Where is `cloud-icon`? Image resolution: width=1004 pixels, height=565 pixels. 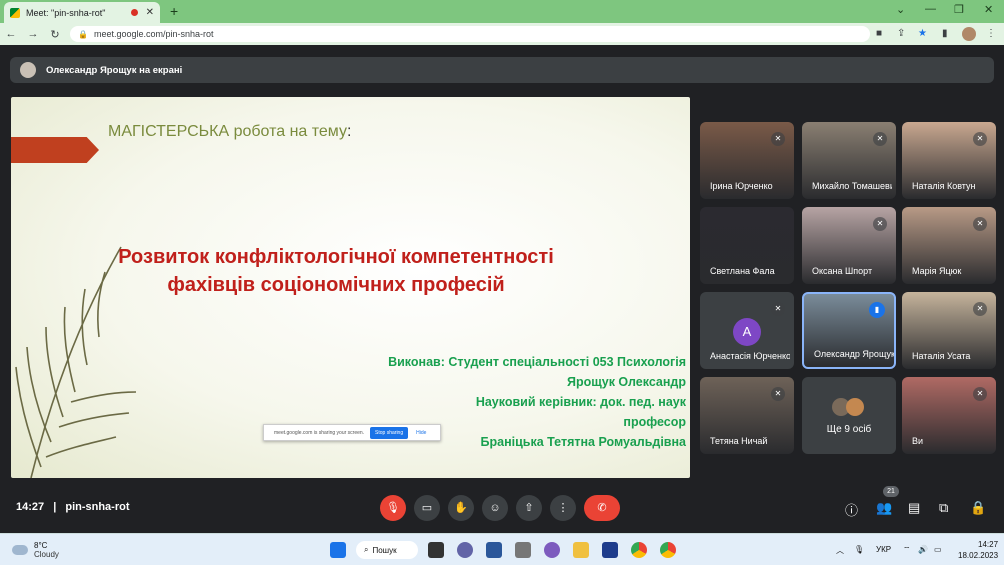 cloud-icon is located at coordinates (20, 550).